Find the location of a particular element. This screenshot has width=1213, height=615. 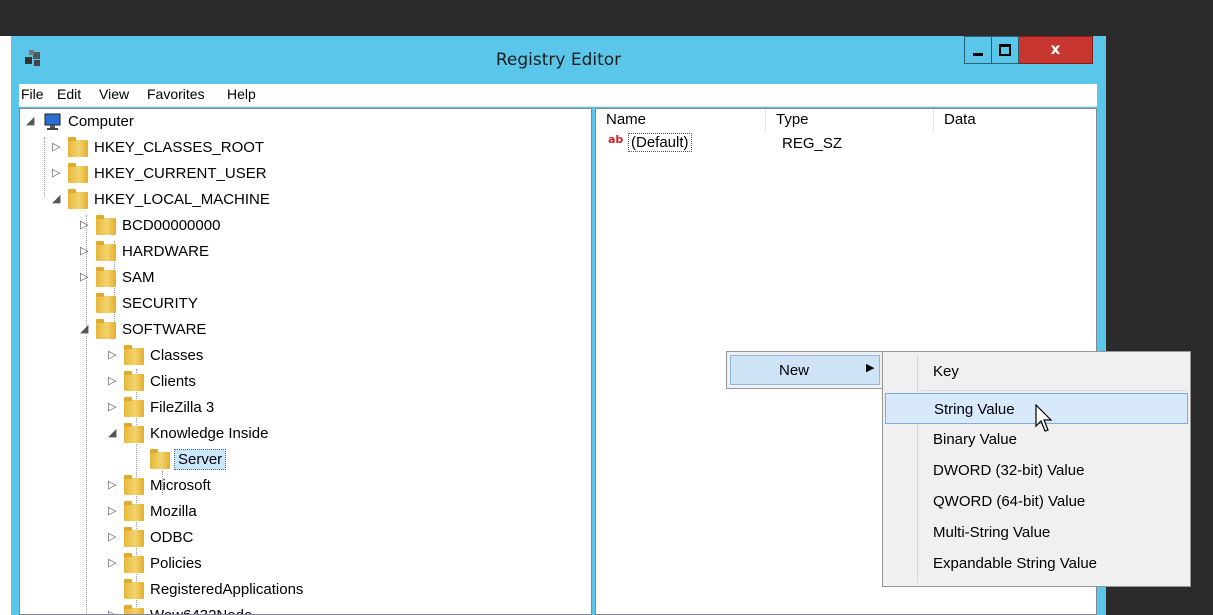

close-icon: x is located at coordinates (1055, 49).